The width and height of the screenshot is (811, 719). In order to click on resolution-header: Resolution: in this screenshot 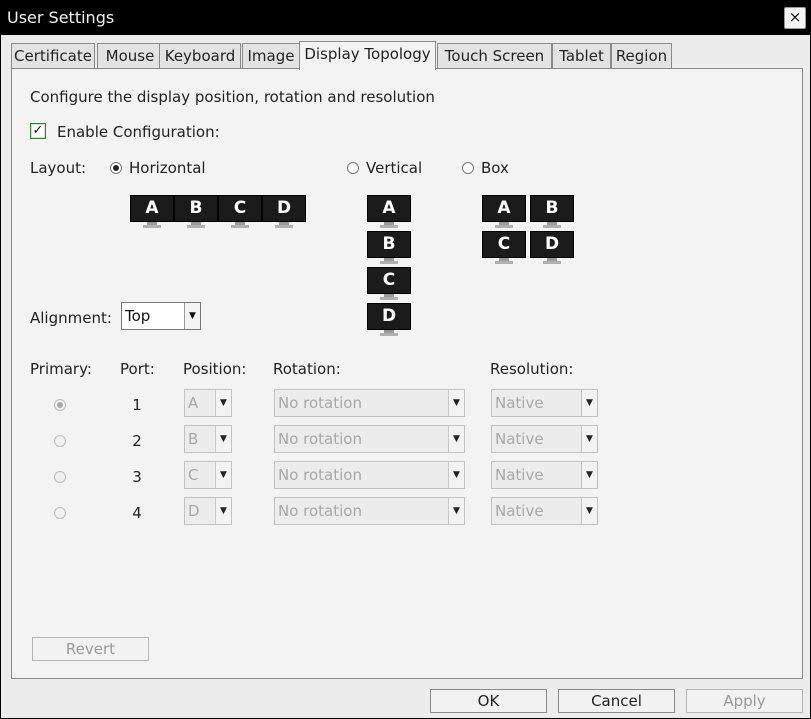, I will do `click(532, 369)`.